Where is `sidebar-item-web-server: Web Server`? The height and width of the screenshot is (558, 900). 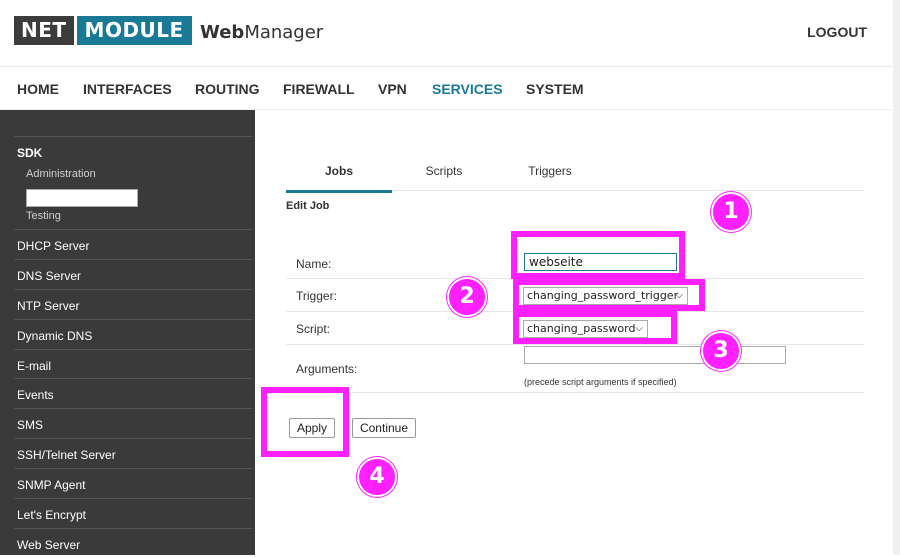 sidebar-item-web-server: Web Server is located at coordinates (133, 543).